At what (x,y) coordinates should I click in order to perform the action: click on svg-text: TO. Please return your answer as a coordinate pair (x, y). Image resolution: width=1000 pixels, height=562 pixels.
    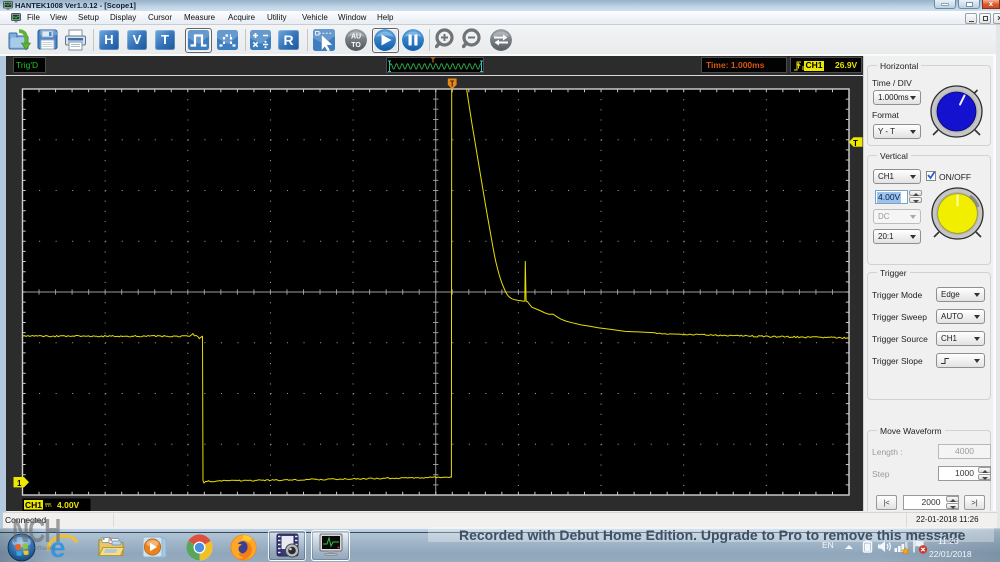
    Looking at the image, I should click on (356, 45).